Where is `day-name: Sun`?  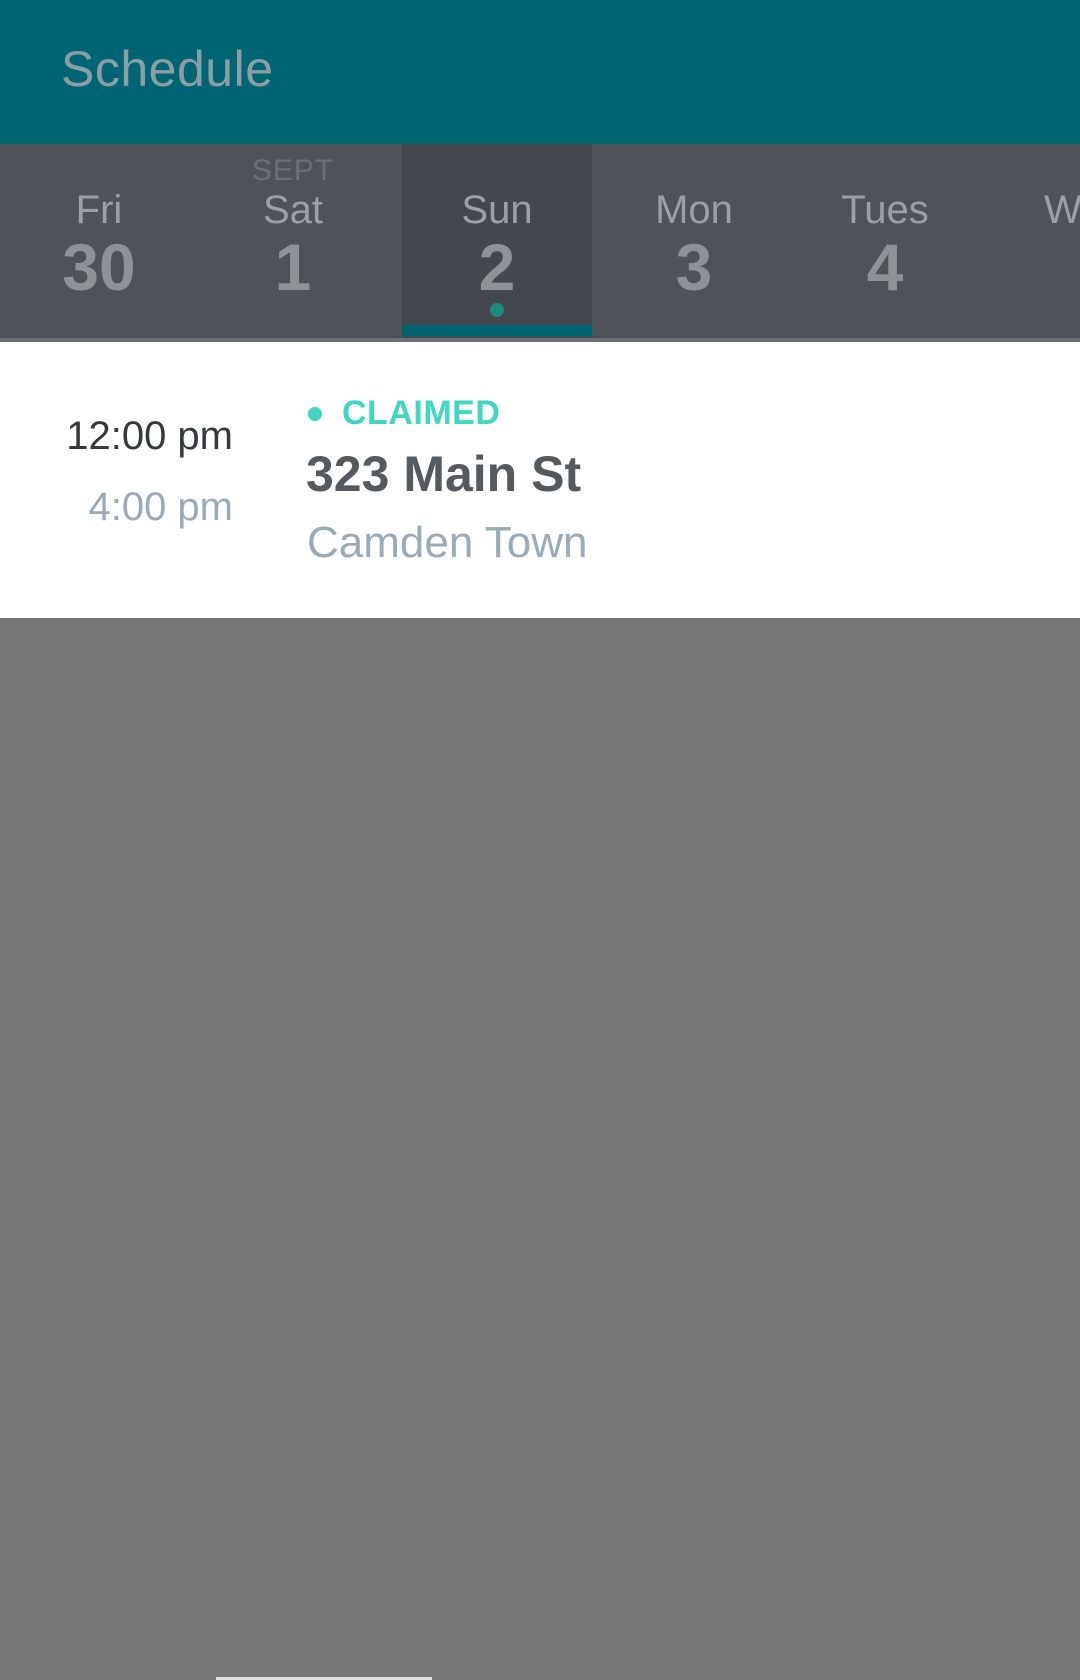
day-name: Sun is located at coordinates (497, 210).